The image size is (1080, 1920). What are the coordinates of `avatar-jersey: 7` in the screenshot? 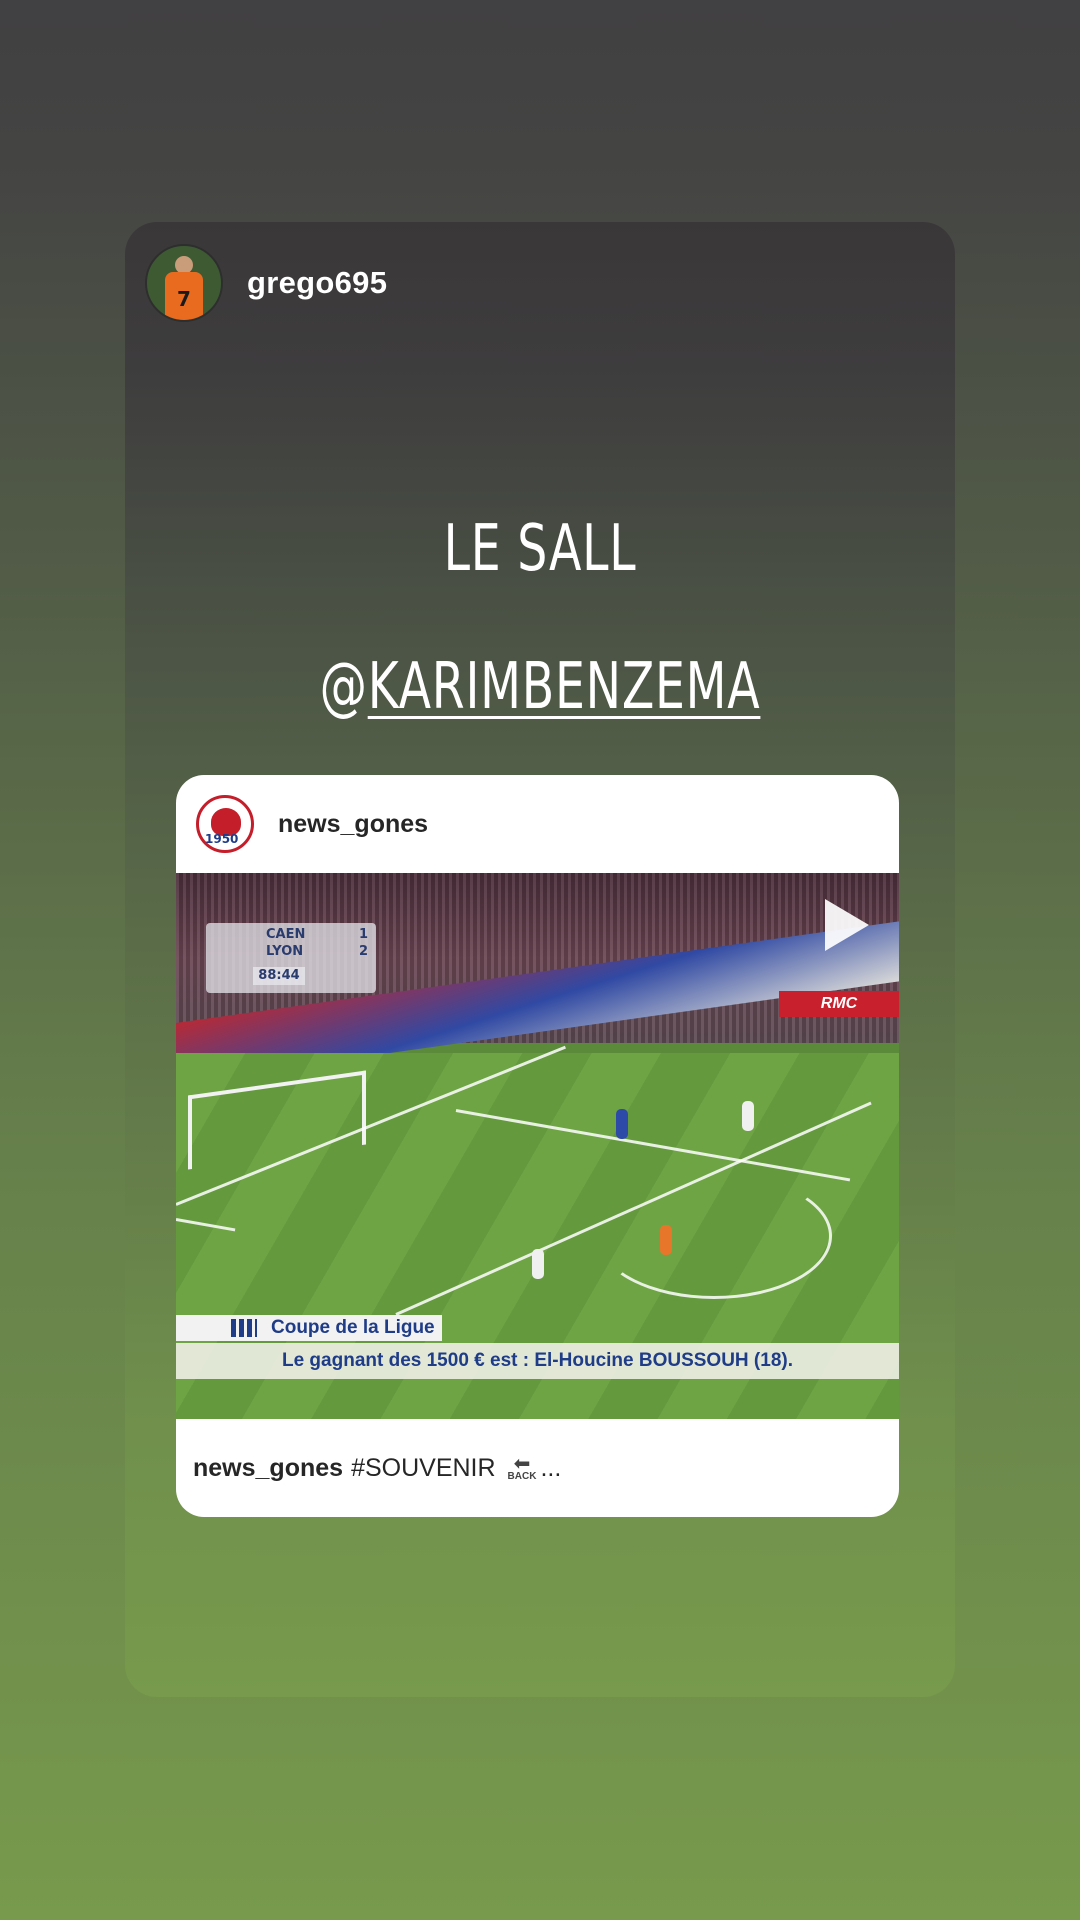 It's located at (184, 296).